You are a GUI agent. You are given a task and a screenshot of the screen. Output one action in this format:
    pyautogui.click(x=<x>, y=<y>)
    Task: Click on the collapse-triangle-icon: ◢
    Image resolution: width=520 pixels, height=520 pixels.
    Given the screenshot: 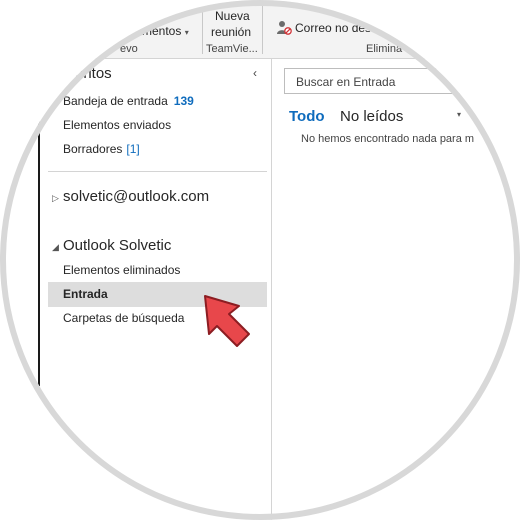 What is the action you would take?
    pyautogui.click(x=55, y=247)
    